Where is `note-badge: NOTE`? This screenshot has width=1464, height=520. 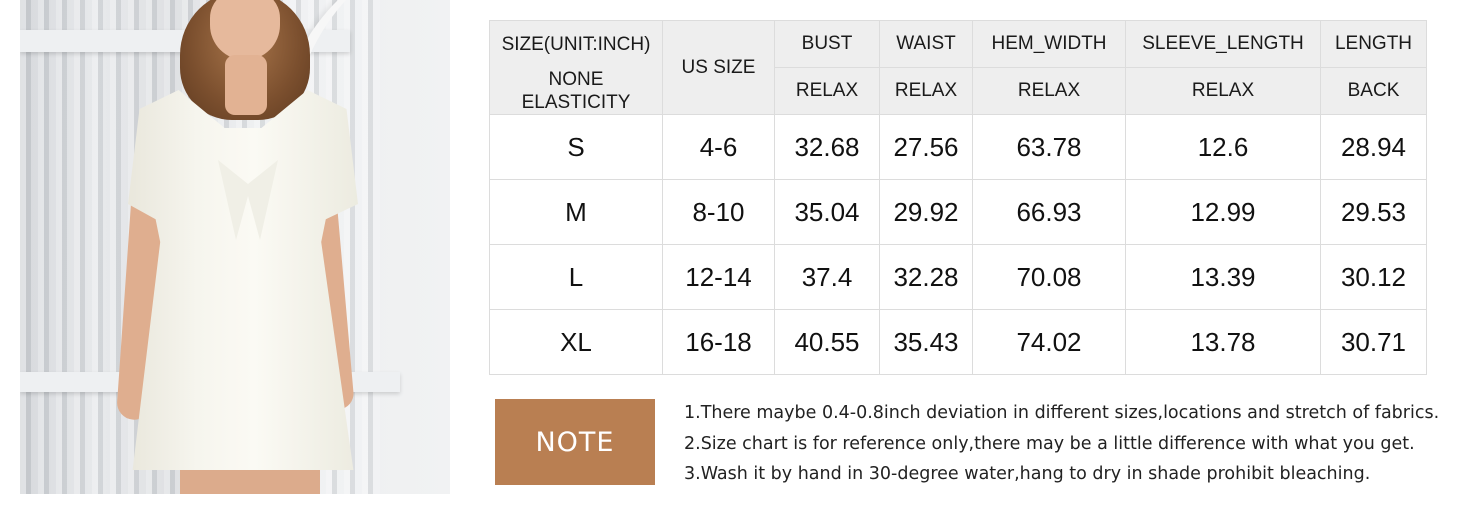 note-badge: NOTE is located at coordinates (575, 442).